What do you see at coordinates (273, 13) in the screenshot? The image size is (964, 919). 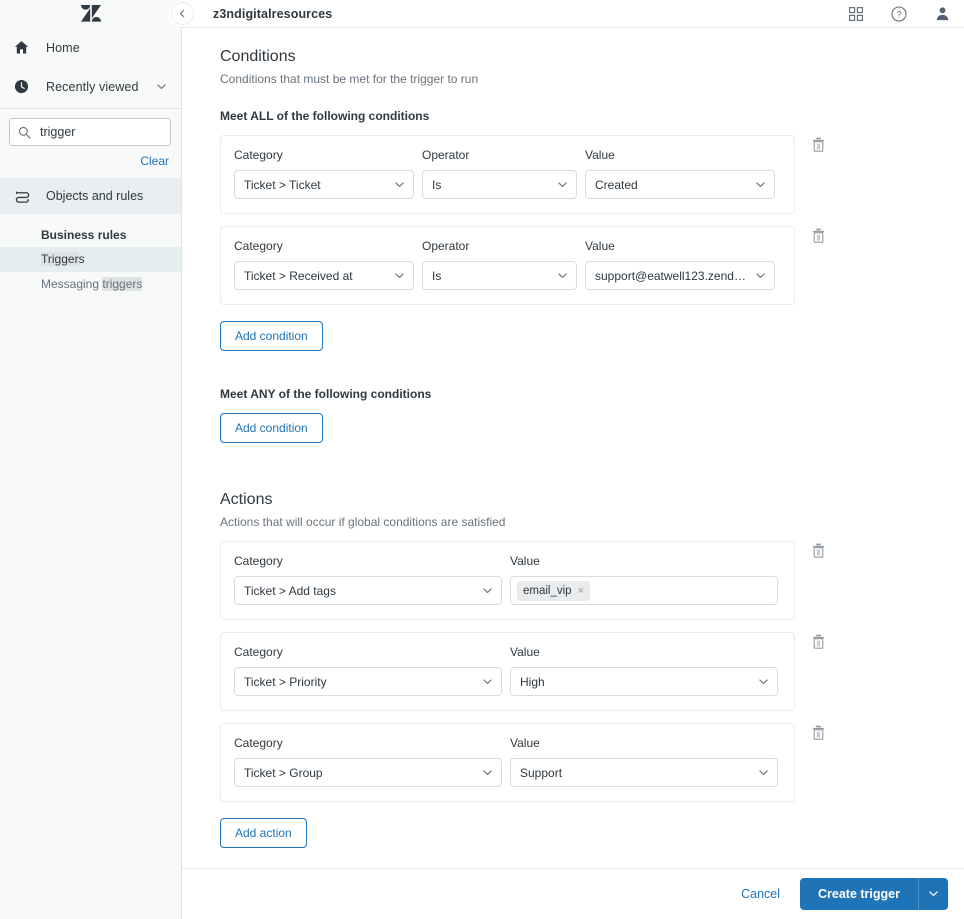 I see `page-title: z3ndigitalresources` at bounding box center [273, 13].